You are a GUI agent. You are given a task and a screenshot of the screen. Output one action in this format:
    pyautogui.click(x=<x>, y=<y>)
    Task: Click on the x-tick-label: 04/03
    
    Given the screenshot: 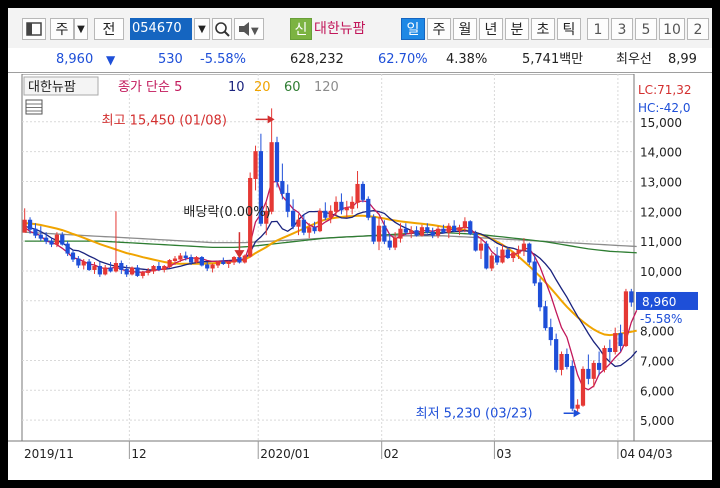 What is the action you would take?
    pyautogui.click(x=655, y=454)
    